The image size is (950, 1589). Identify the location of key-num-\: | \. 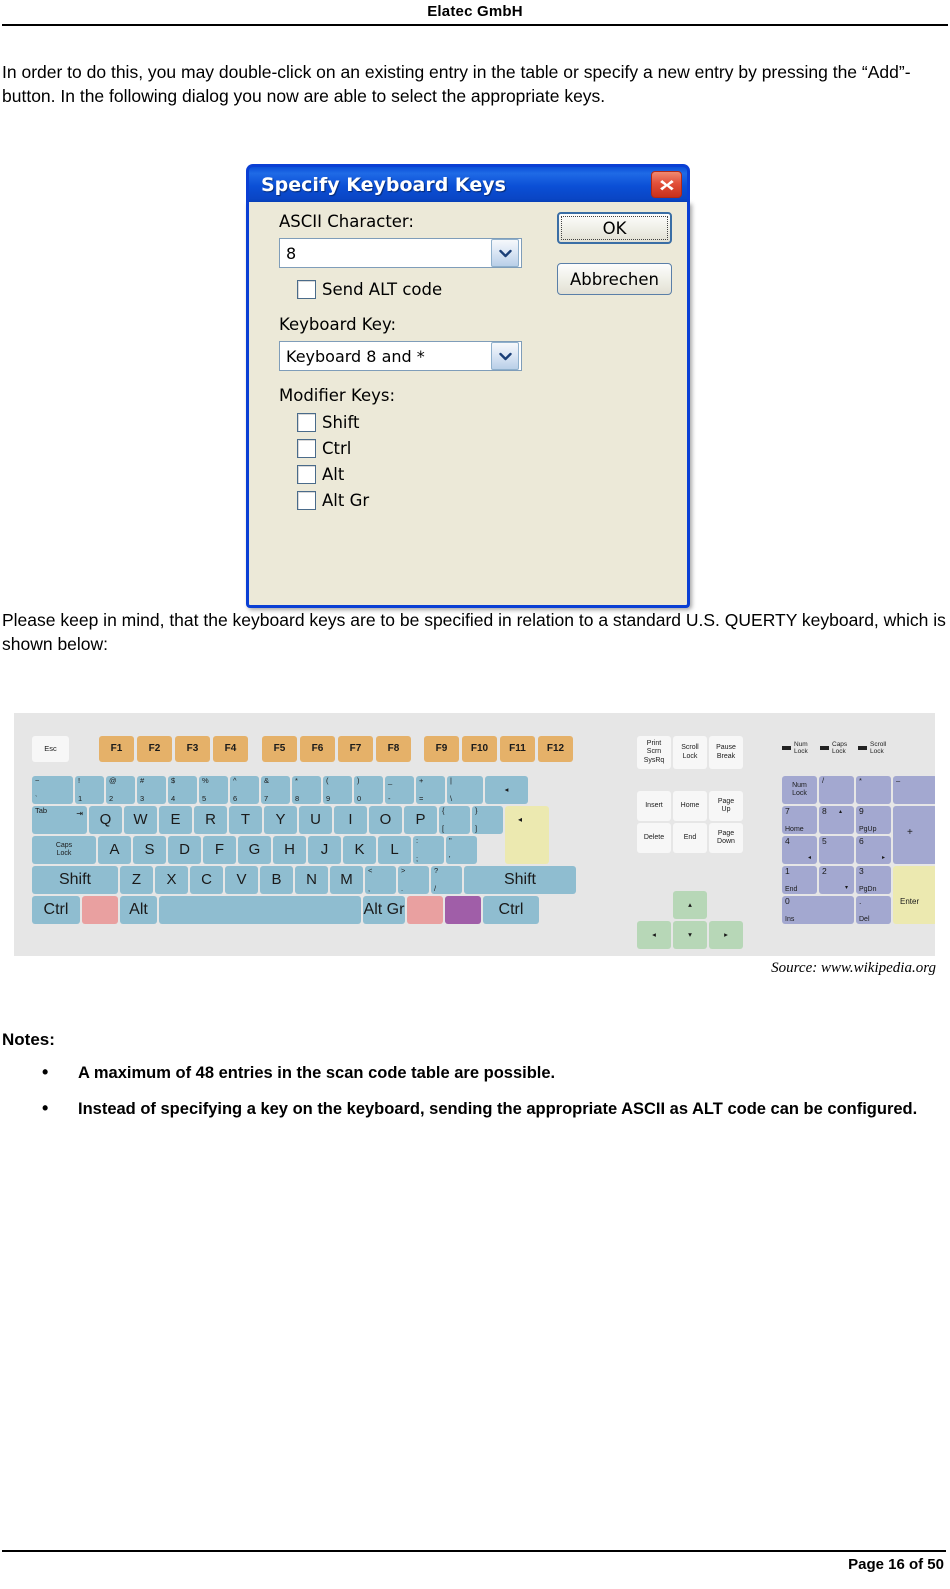
(465, 790).